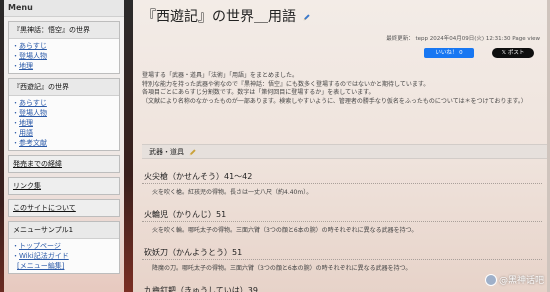 This screenshot has width=550, height=292. Describe the element at coordinates (513, 53) in the screenshot. I see `x-post-button: 𝕏 ポスト` at that location.